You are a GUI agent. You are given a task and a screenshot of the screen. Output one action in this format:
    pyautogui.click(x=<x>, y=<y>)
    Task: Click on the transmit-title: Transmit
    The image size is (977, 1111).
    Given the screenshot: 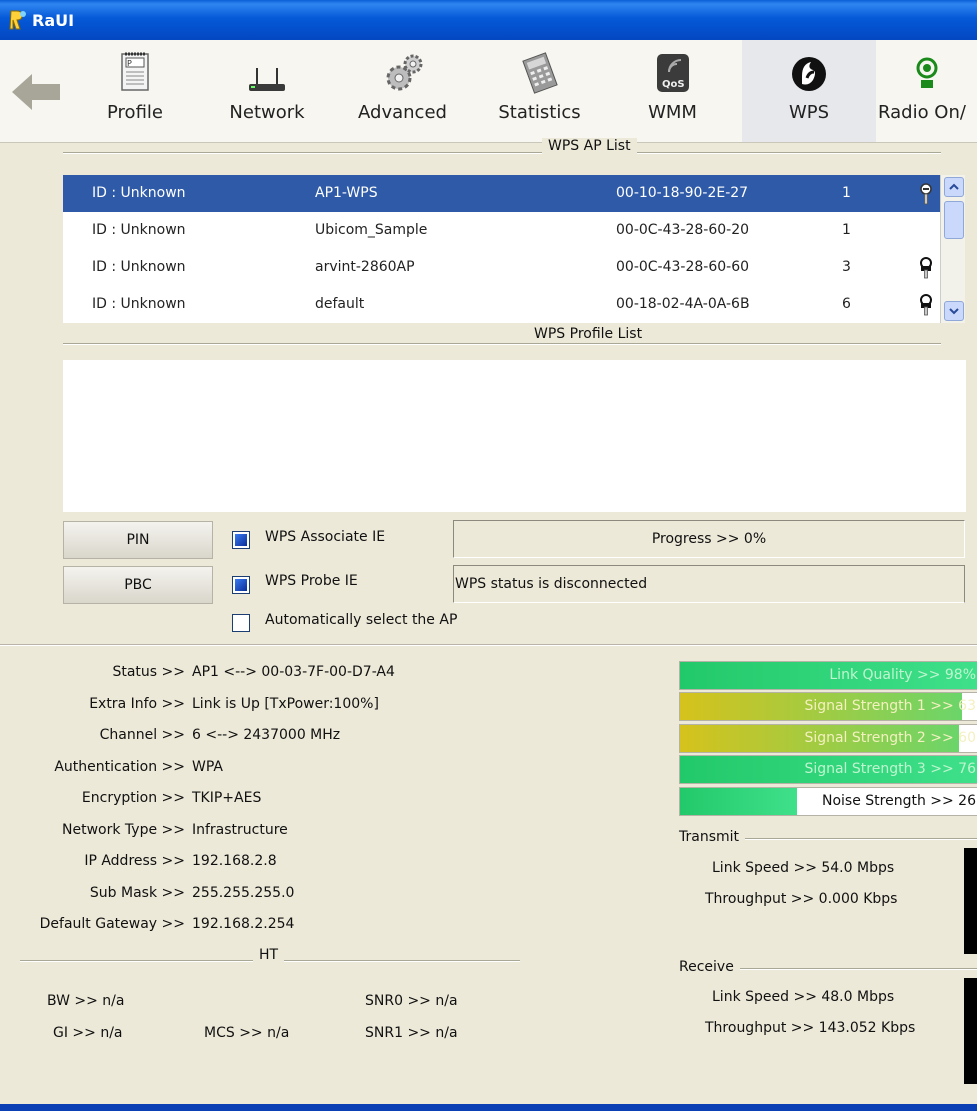 What is the action you would take?
    pyautogui.click(x=709, y=837)
    